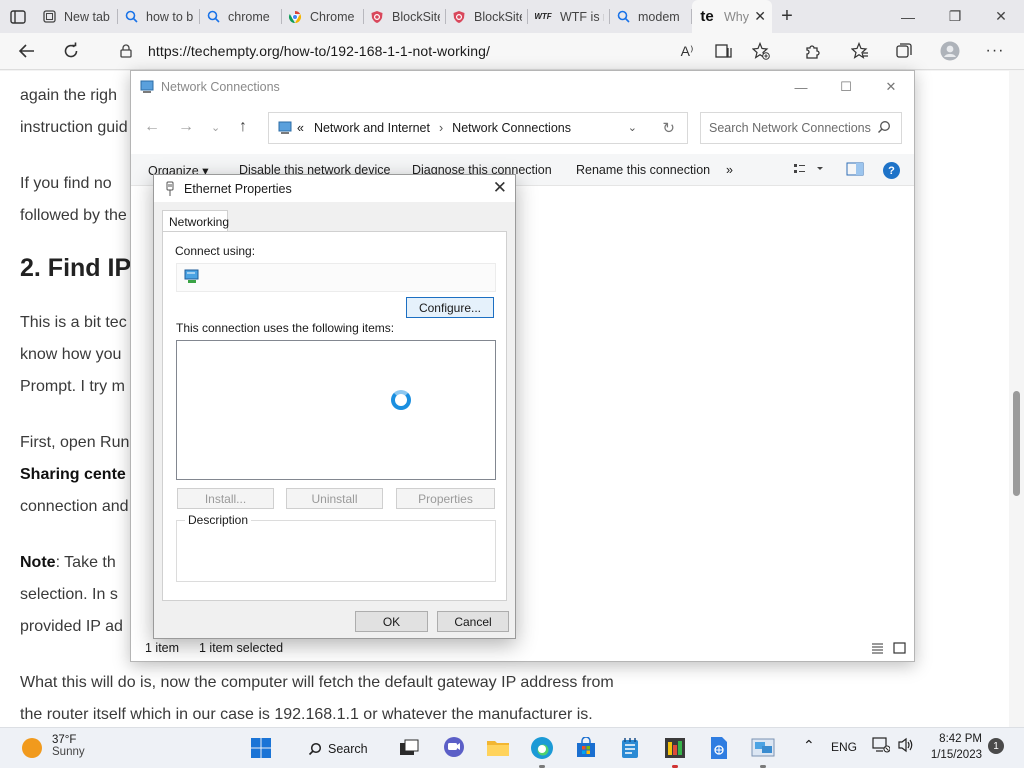 Image resolution: width=1024 pixels, height=768 pixels. What do you see at coordinates (186, 127) in the screenshot?
I see `forward-arrow-icon: →` at bounding box center [186, 127].